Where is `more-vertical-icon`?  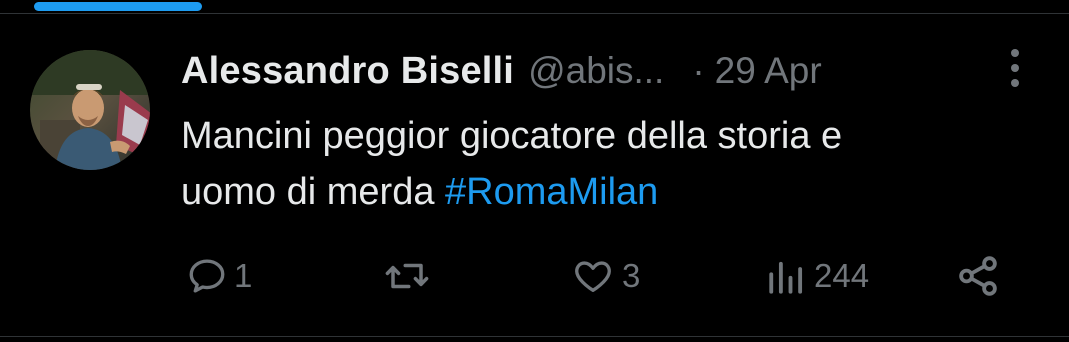 more-vertical-icon is located at coordinates (1015, 53).